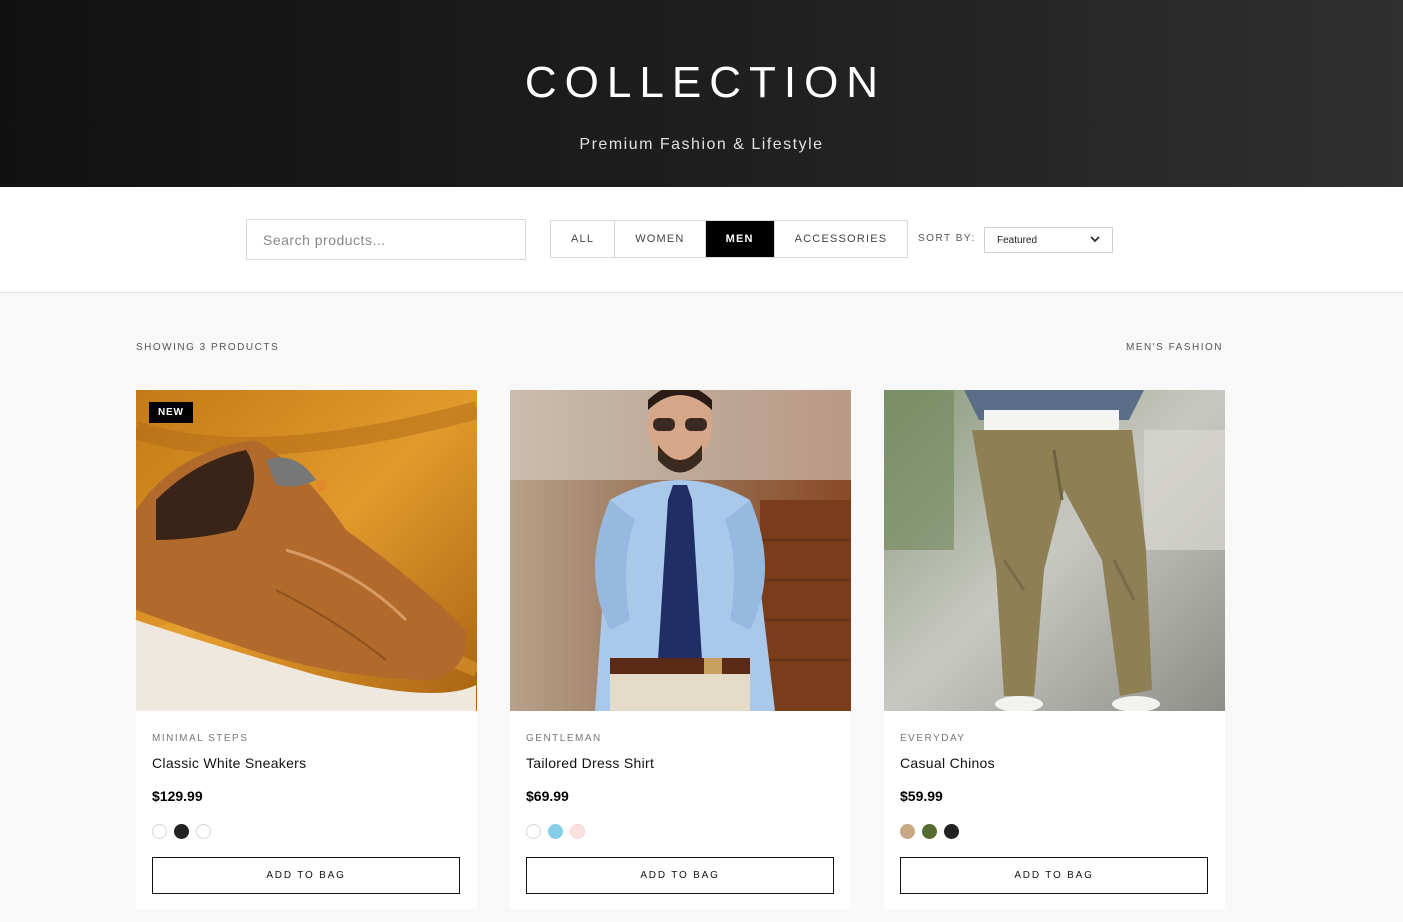 This screenshot has height=922, width=1403. Describe the element at coordinates (740, 239) in the screenshot. I see `filter-men-button: MEN` at that location.